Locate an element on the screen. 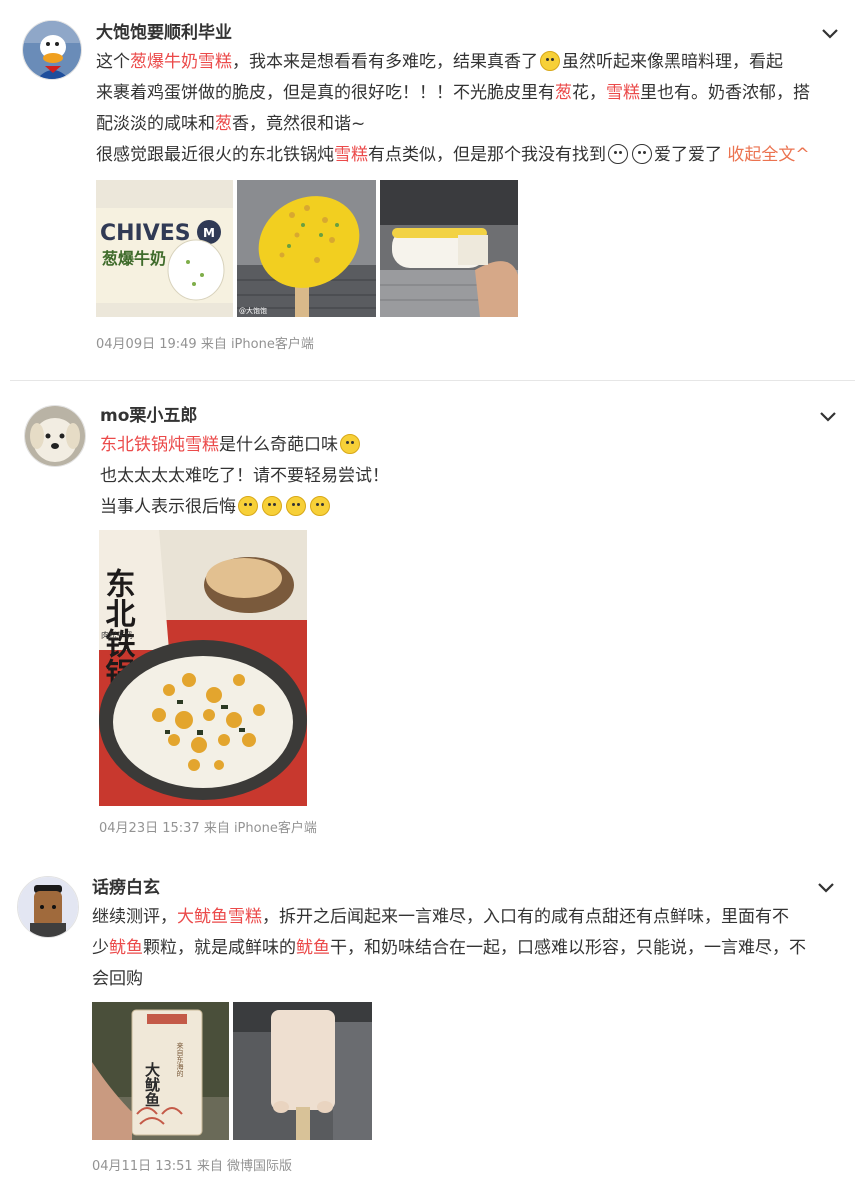 This screenshot has height=1195, width=865. text-segment: 爱了爱了 is located at coordinates (691, 155).